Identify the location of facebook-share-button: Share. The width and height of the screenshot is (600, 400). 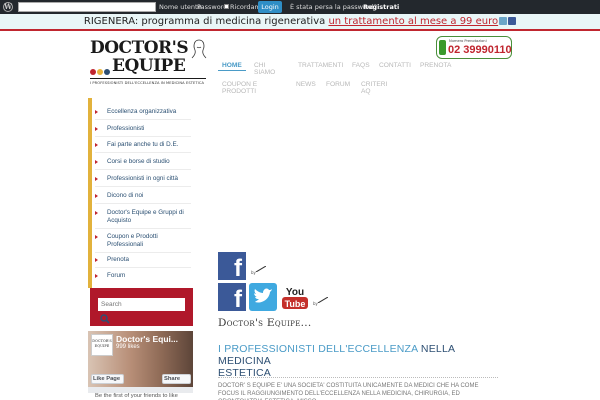
(176, 379).